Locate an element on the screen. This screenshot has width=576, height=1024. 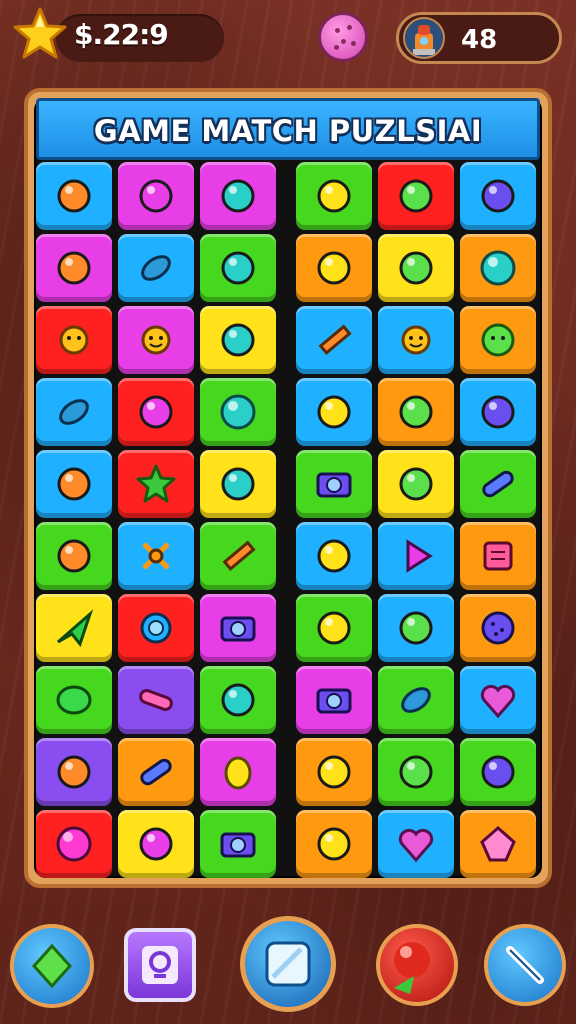
coin-value: $.22:9 is located at coordinates (121, 34).